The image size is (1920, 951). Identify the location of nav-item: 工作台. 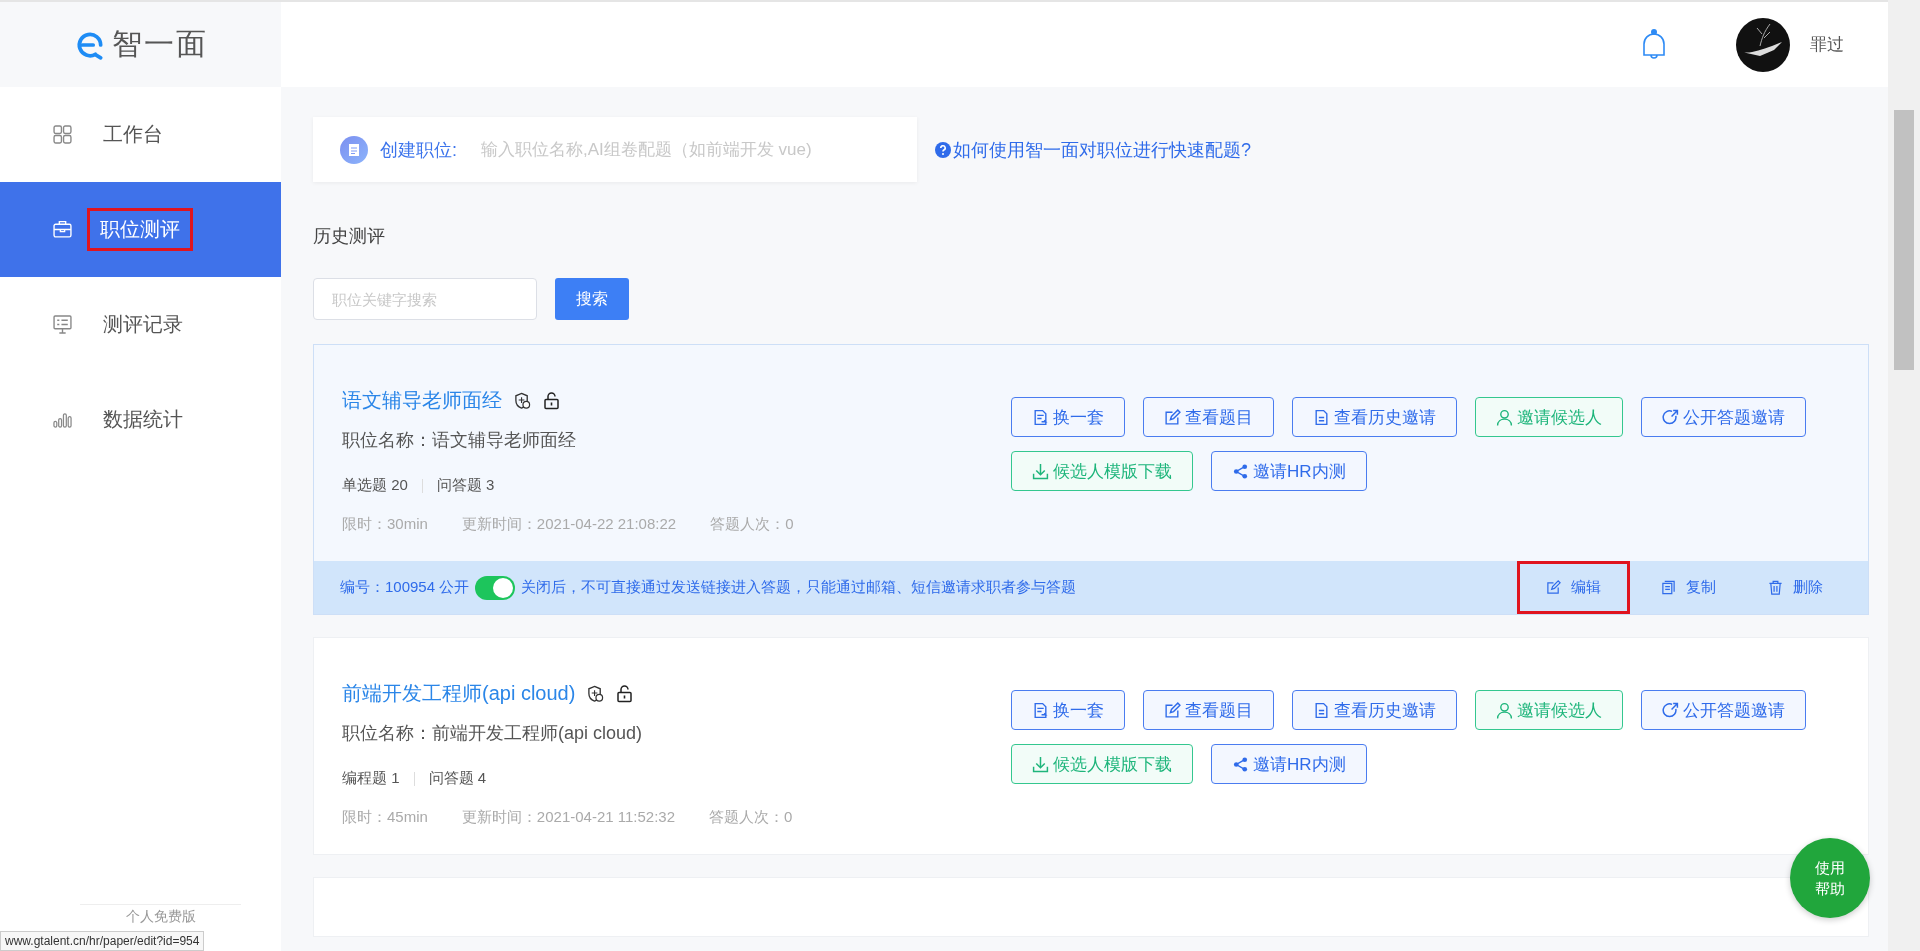
(140, 134).